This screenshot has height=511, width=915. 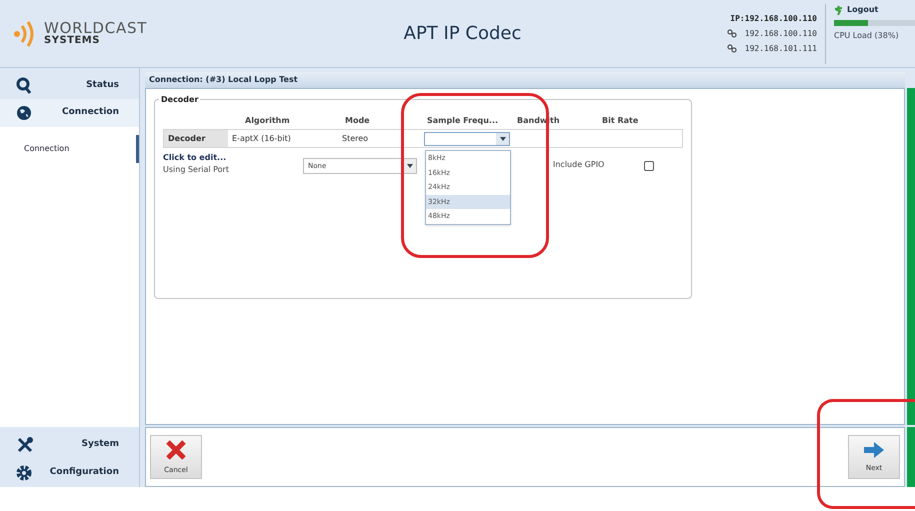 What do you see at coordinates (196, 170) in the screenshot?
I see `serial-port-label: Using Serial Port` at bounding box center [196, 170].